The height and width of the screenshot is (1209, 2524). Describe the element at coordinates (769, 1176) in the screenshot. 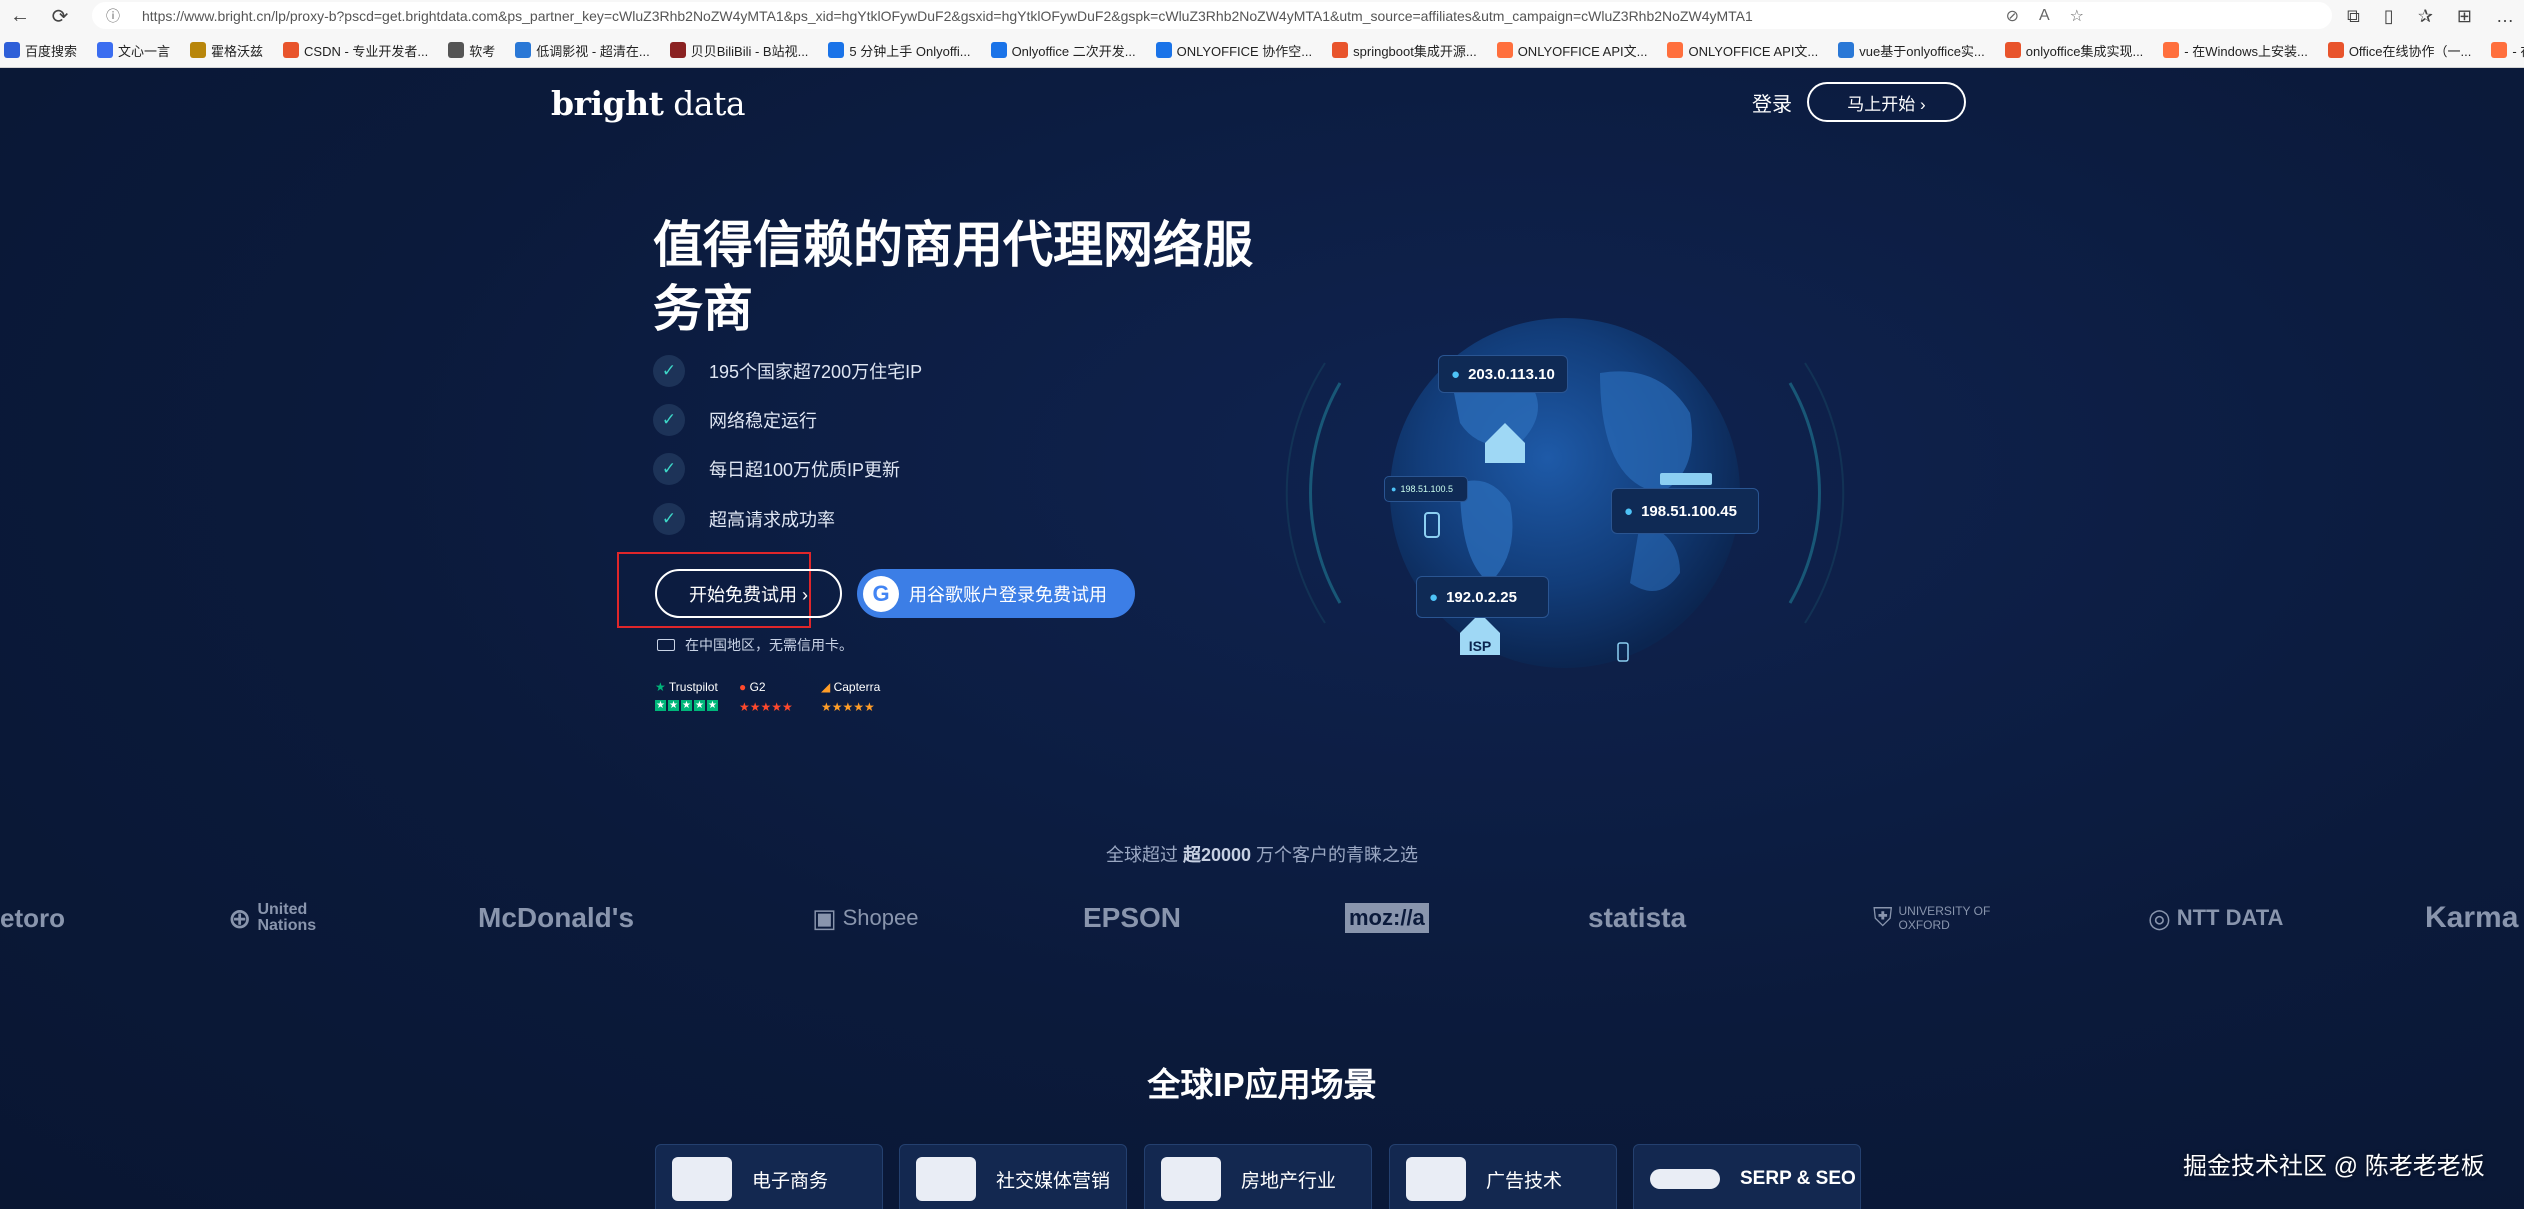

I see `scene-card-ecommerce: 电子商务` at that location.